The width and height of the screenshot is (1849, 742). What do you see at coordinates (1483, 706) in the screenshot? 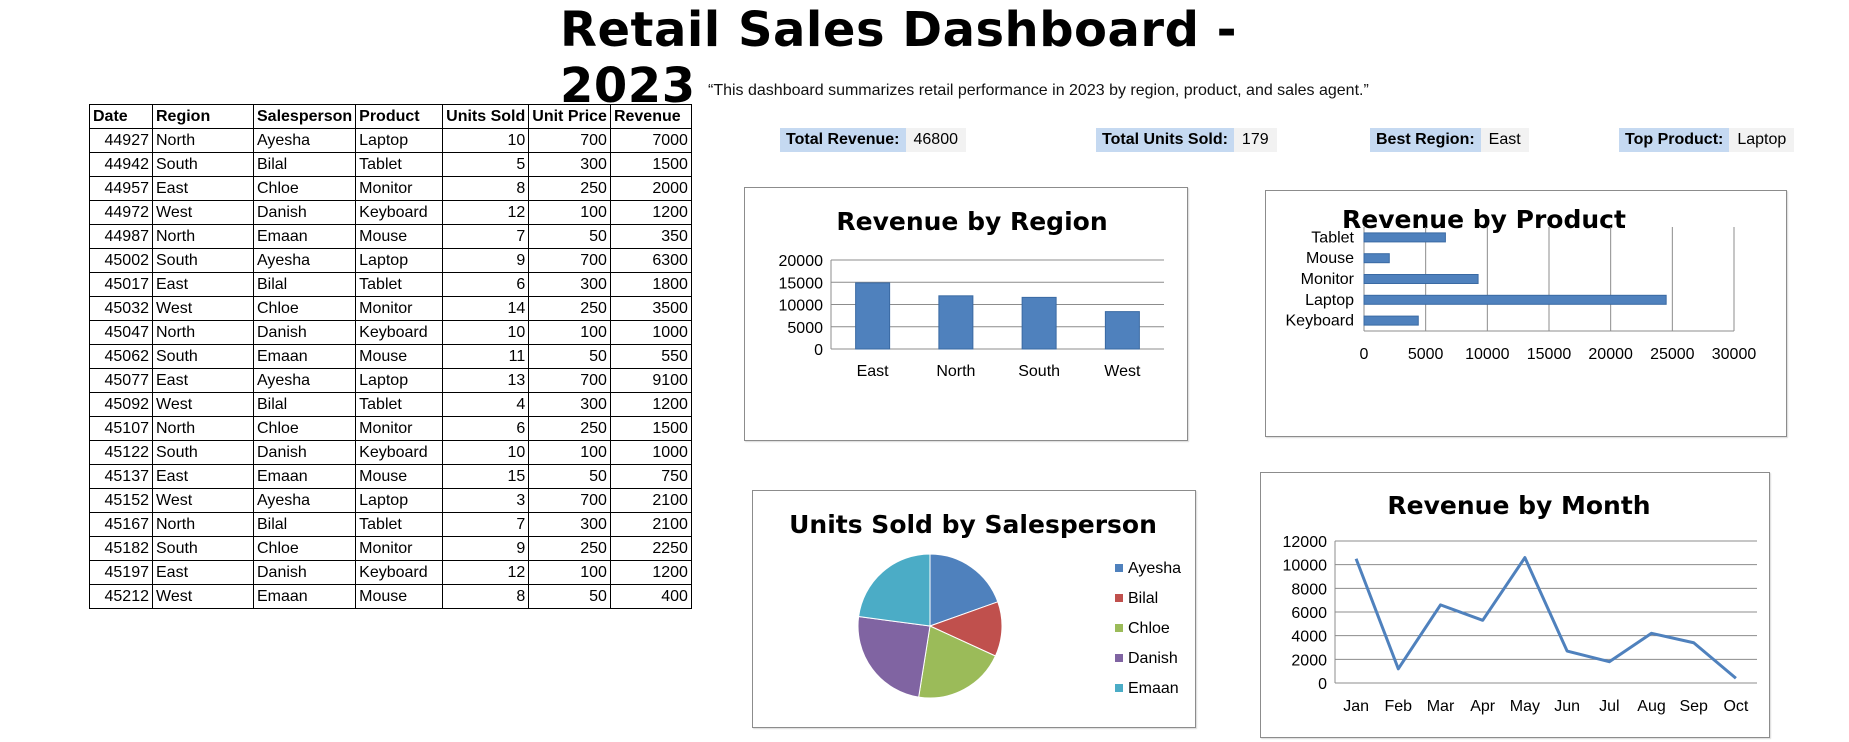
I see `x-tick-label: Apr` at bounding box center [1483, 706].